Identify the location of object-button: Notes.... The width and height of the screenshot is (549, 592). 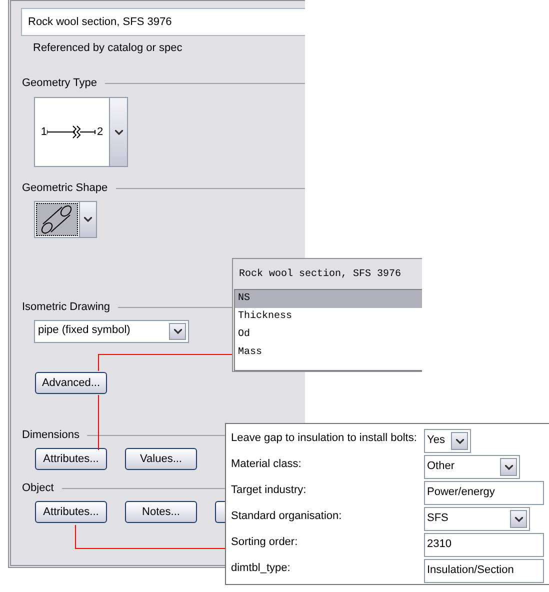
(161, 512).